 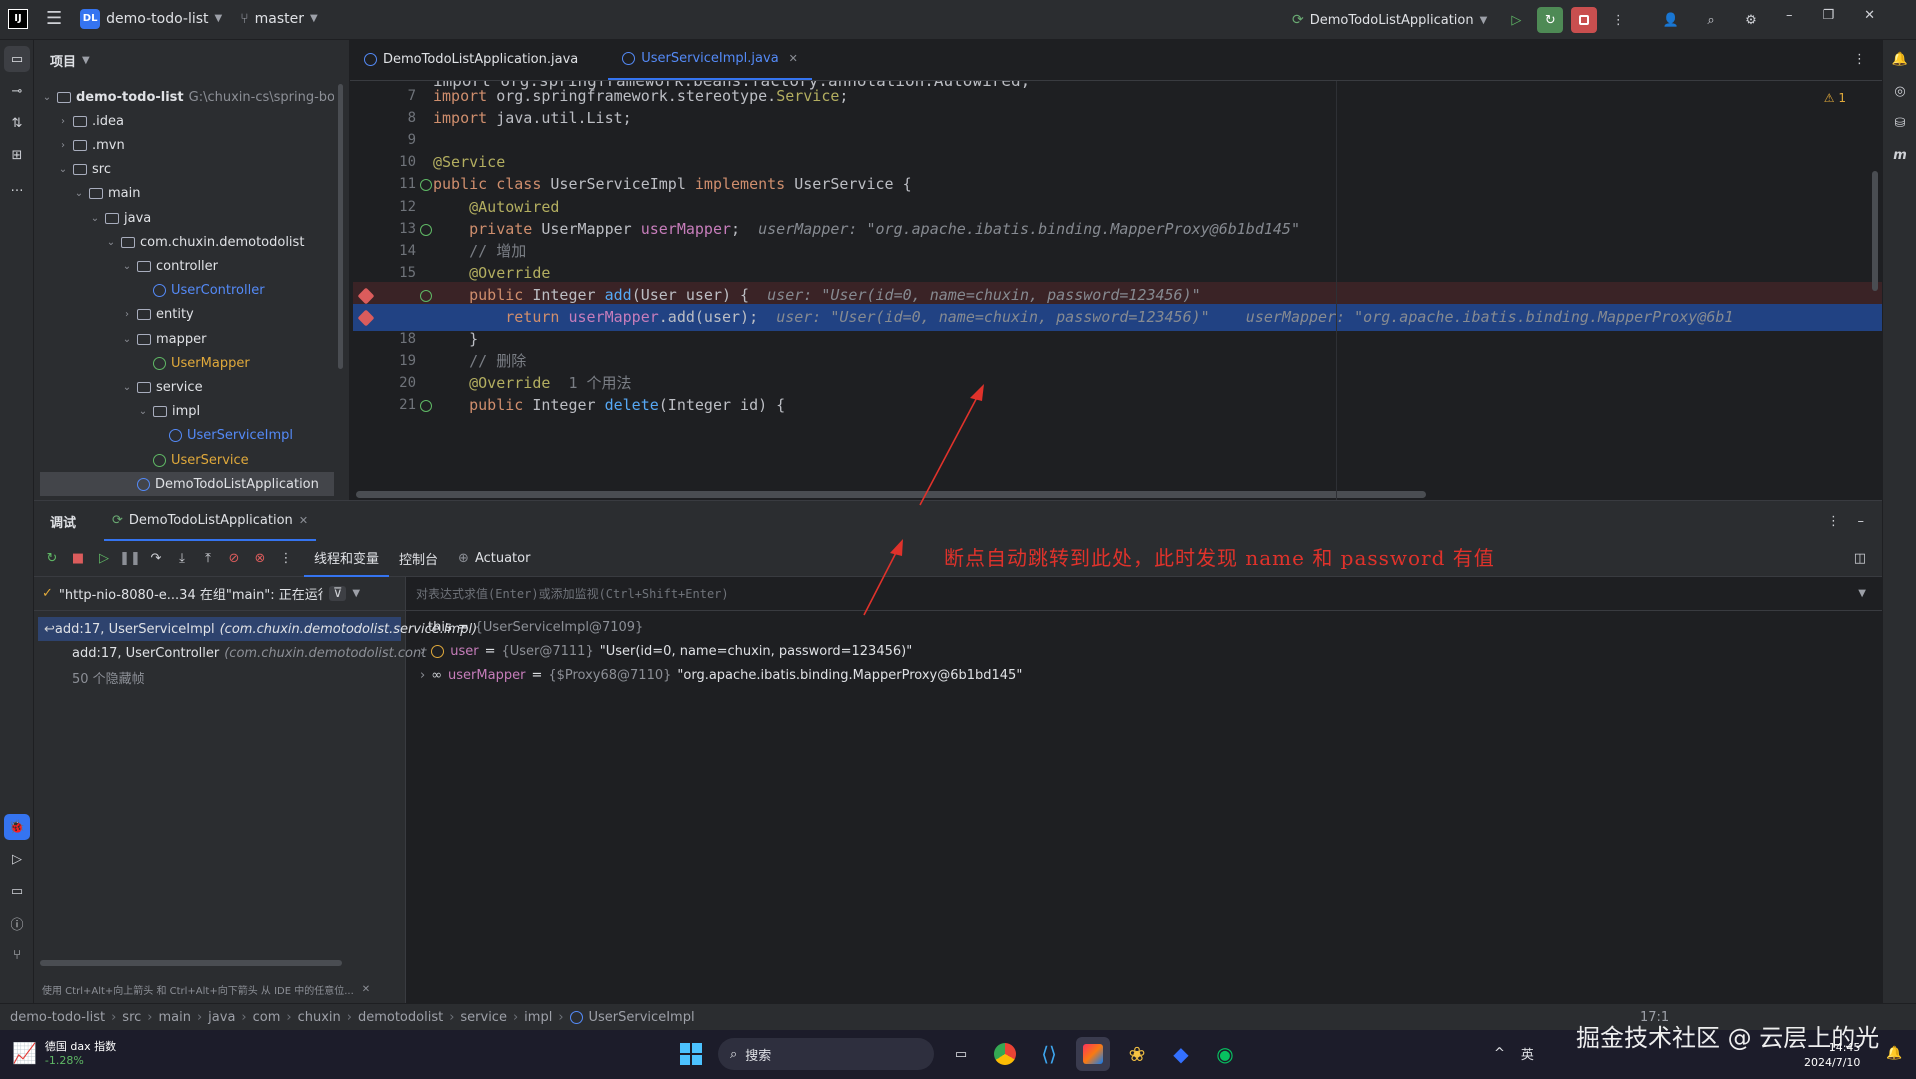 What do you see at coordinates (418, 559) in the screenshot?
I see `subtab-console: 控制台` at bounding box center [418, 559].